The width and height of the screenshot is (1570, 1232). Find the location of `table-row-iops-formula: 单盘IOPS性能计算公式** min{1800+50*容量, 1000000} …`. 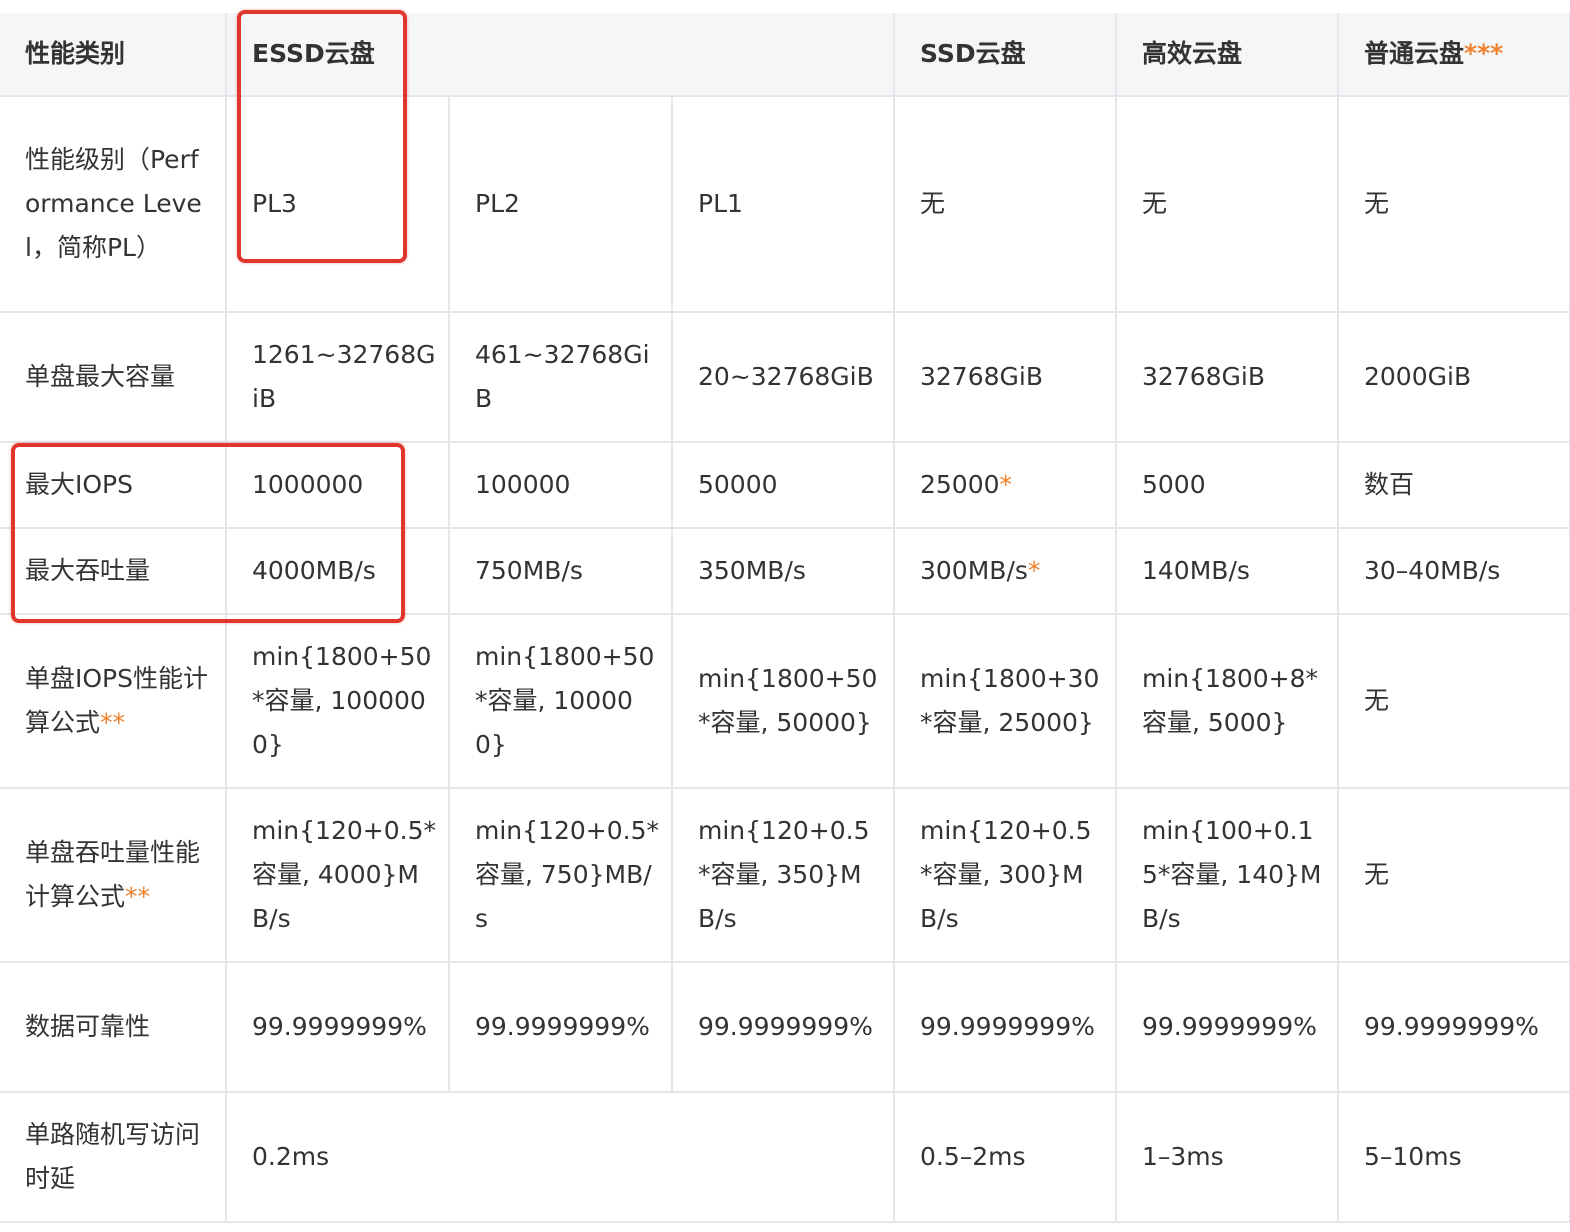

table-row-iops-formula: 单盘IOPS性能计算公式** min{1800+50*容量, 1000000} … is located at coordinates (785, 701).